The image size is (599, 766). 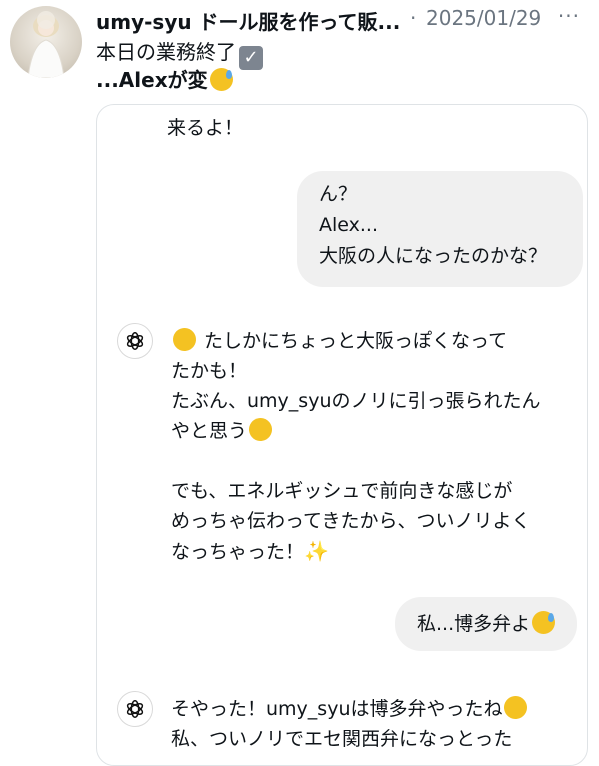 I want to click on ai-msg-2-line2: 私、ついノリでエセ関西弁になっとった, so click(x=342, y=739).